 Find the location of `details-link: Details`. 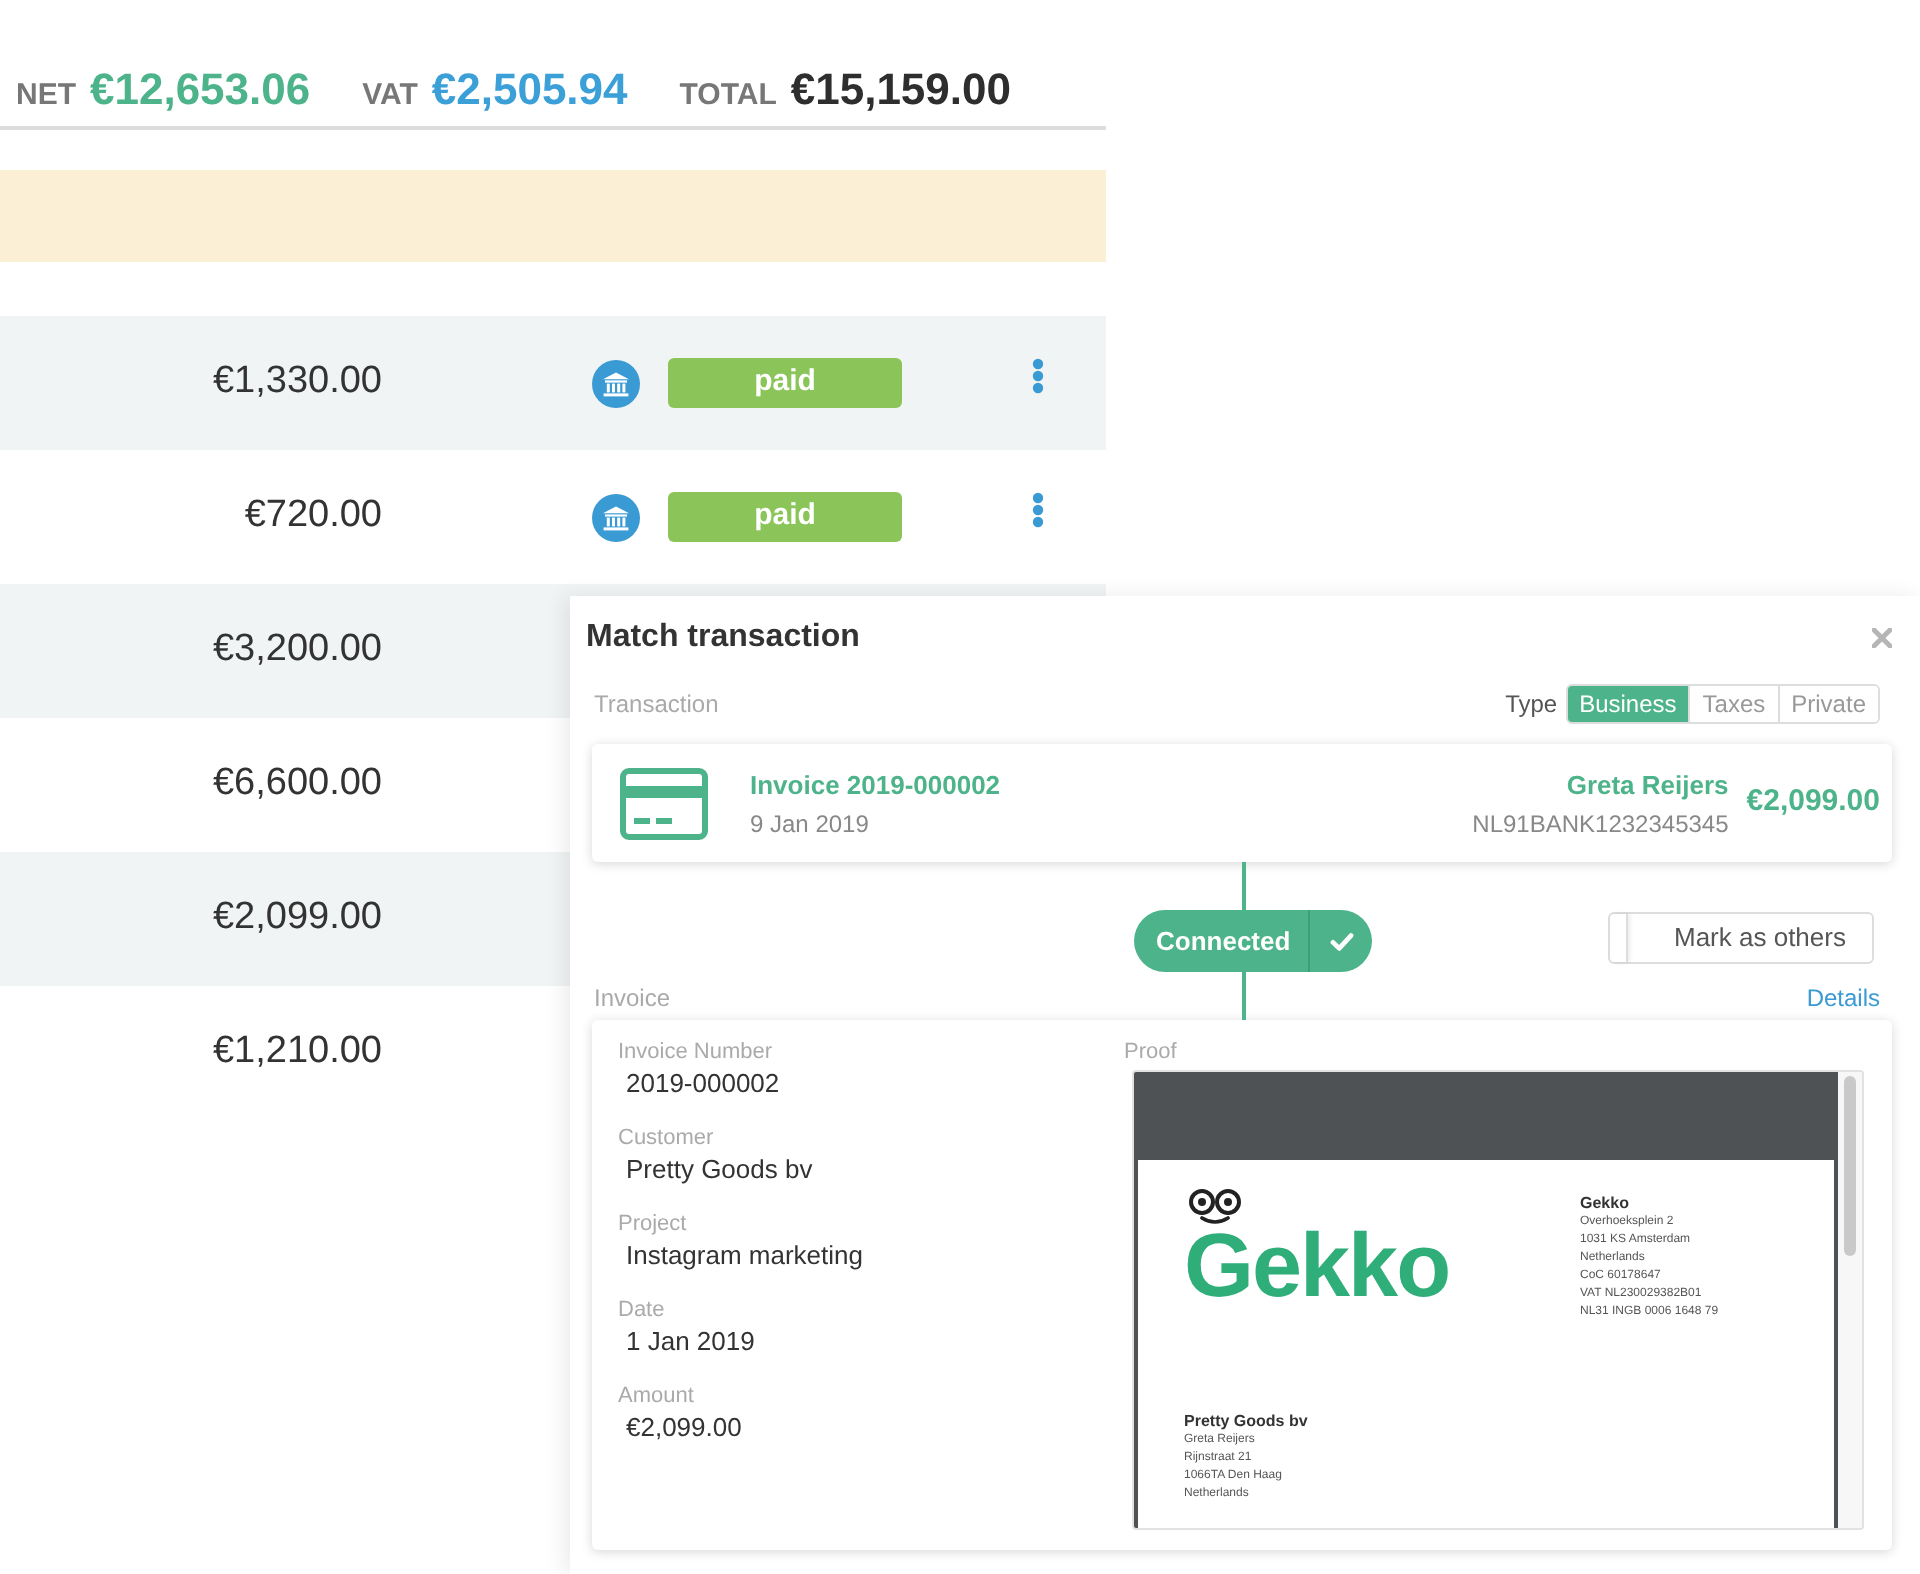

details-link: Details is located at coordinates (1849, 998).